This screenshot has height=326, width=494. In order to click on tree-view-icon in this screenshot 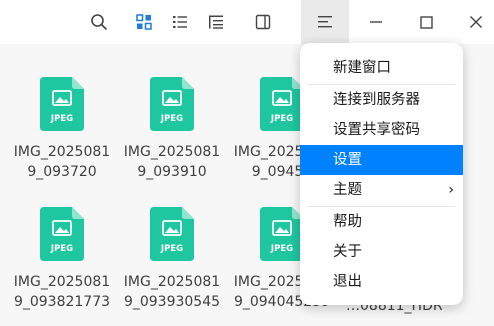, I will do `click(216, 22)`.